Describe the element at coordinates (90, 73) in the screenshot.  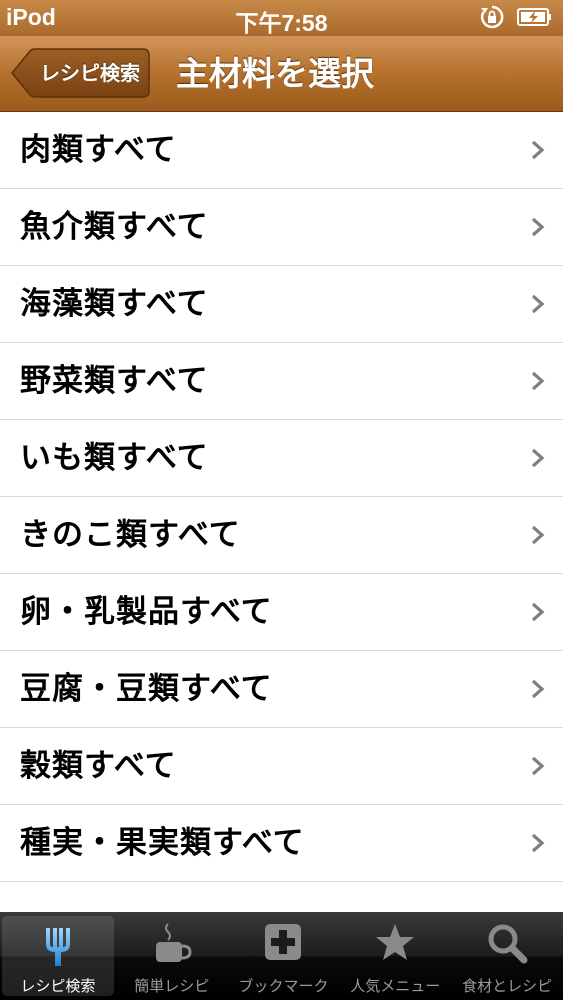
I see `back-button-label: レシピ検索` at that location.